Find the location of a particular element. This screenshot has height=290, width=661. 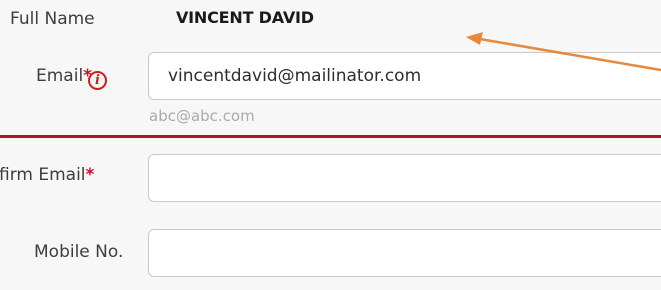

annotation-arrow is located at coordinates (563, 52).